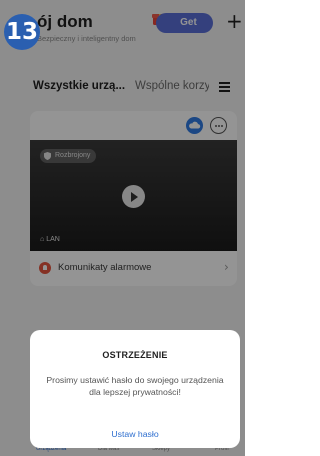  Describe the element at coordinates (22, 32) in the screenshot. I see `step-number-badge: 13` at that location.